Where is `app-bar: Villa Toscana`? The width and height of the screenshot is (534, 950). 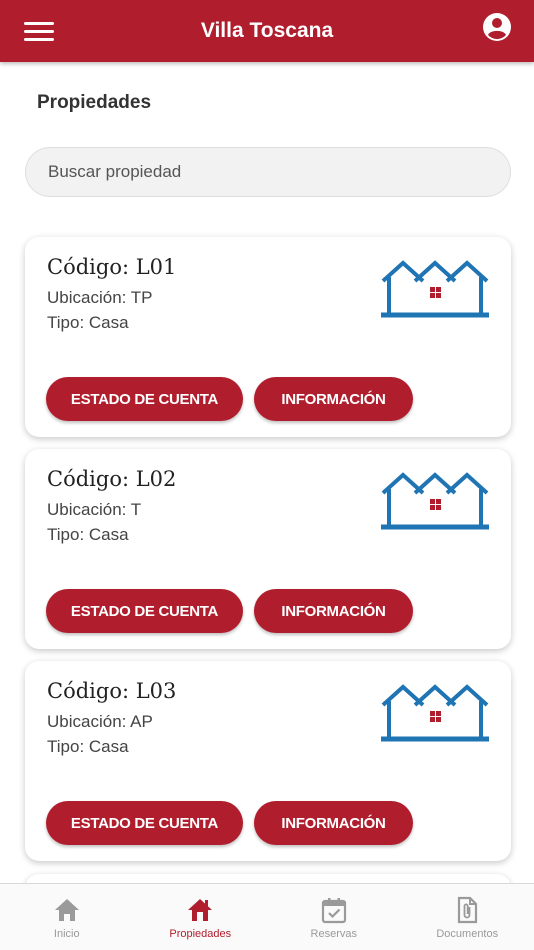 app-bar: Villa Toscana is located at coordinates (267, 31).